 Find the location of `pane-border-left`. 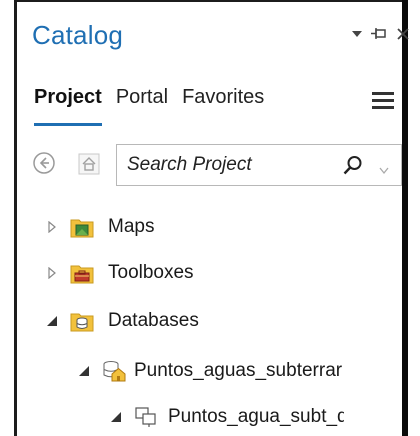

pane-border-left is located at coordinates (15, 218).